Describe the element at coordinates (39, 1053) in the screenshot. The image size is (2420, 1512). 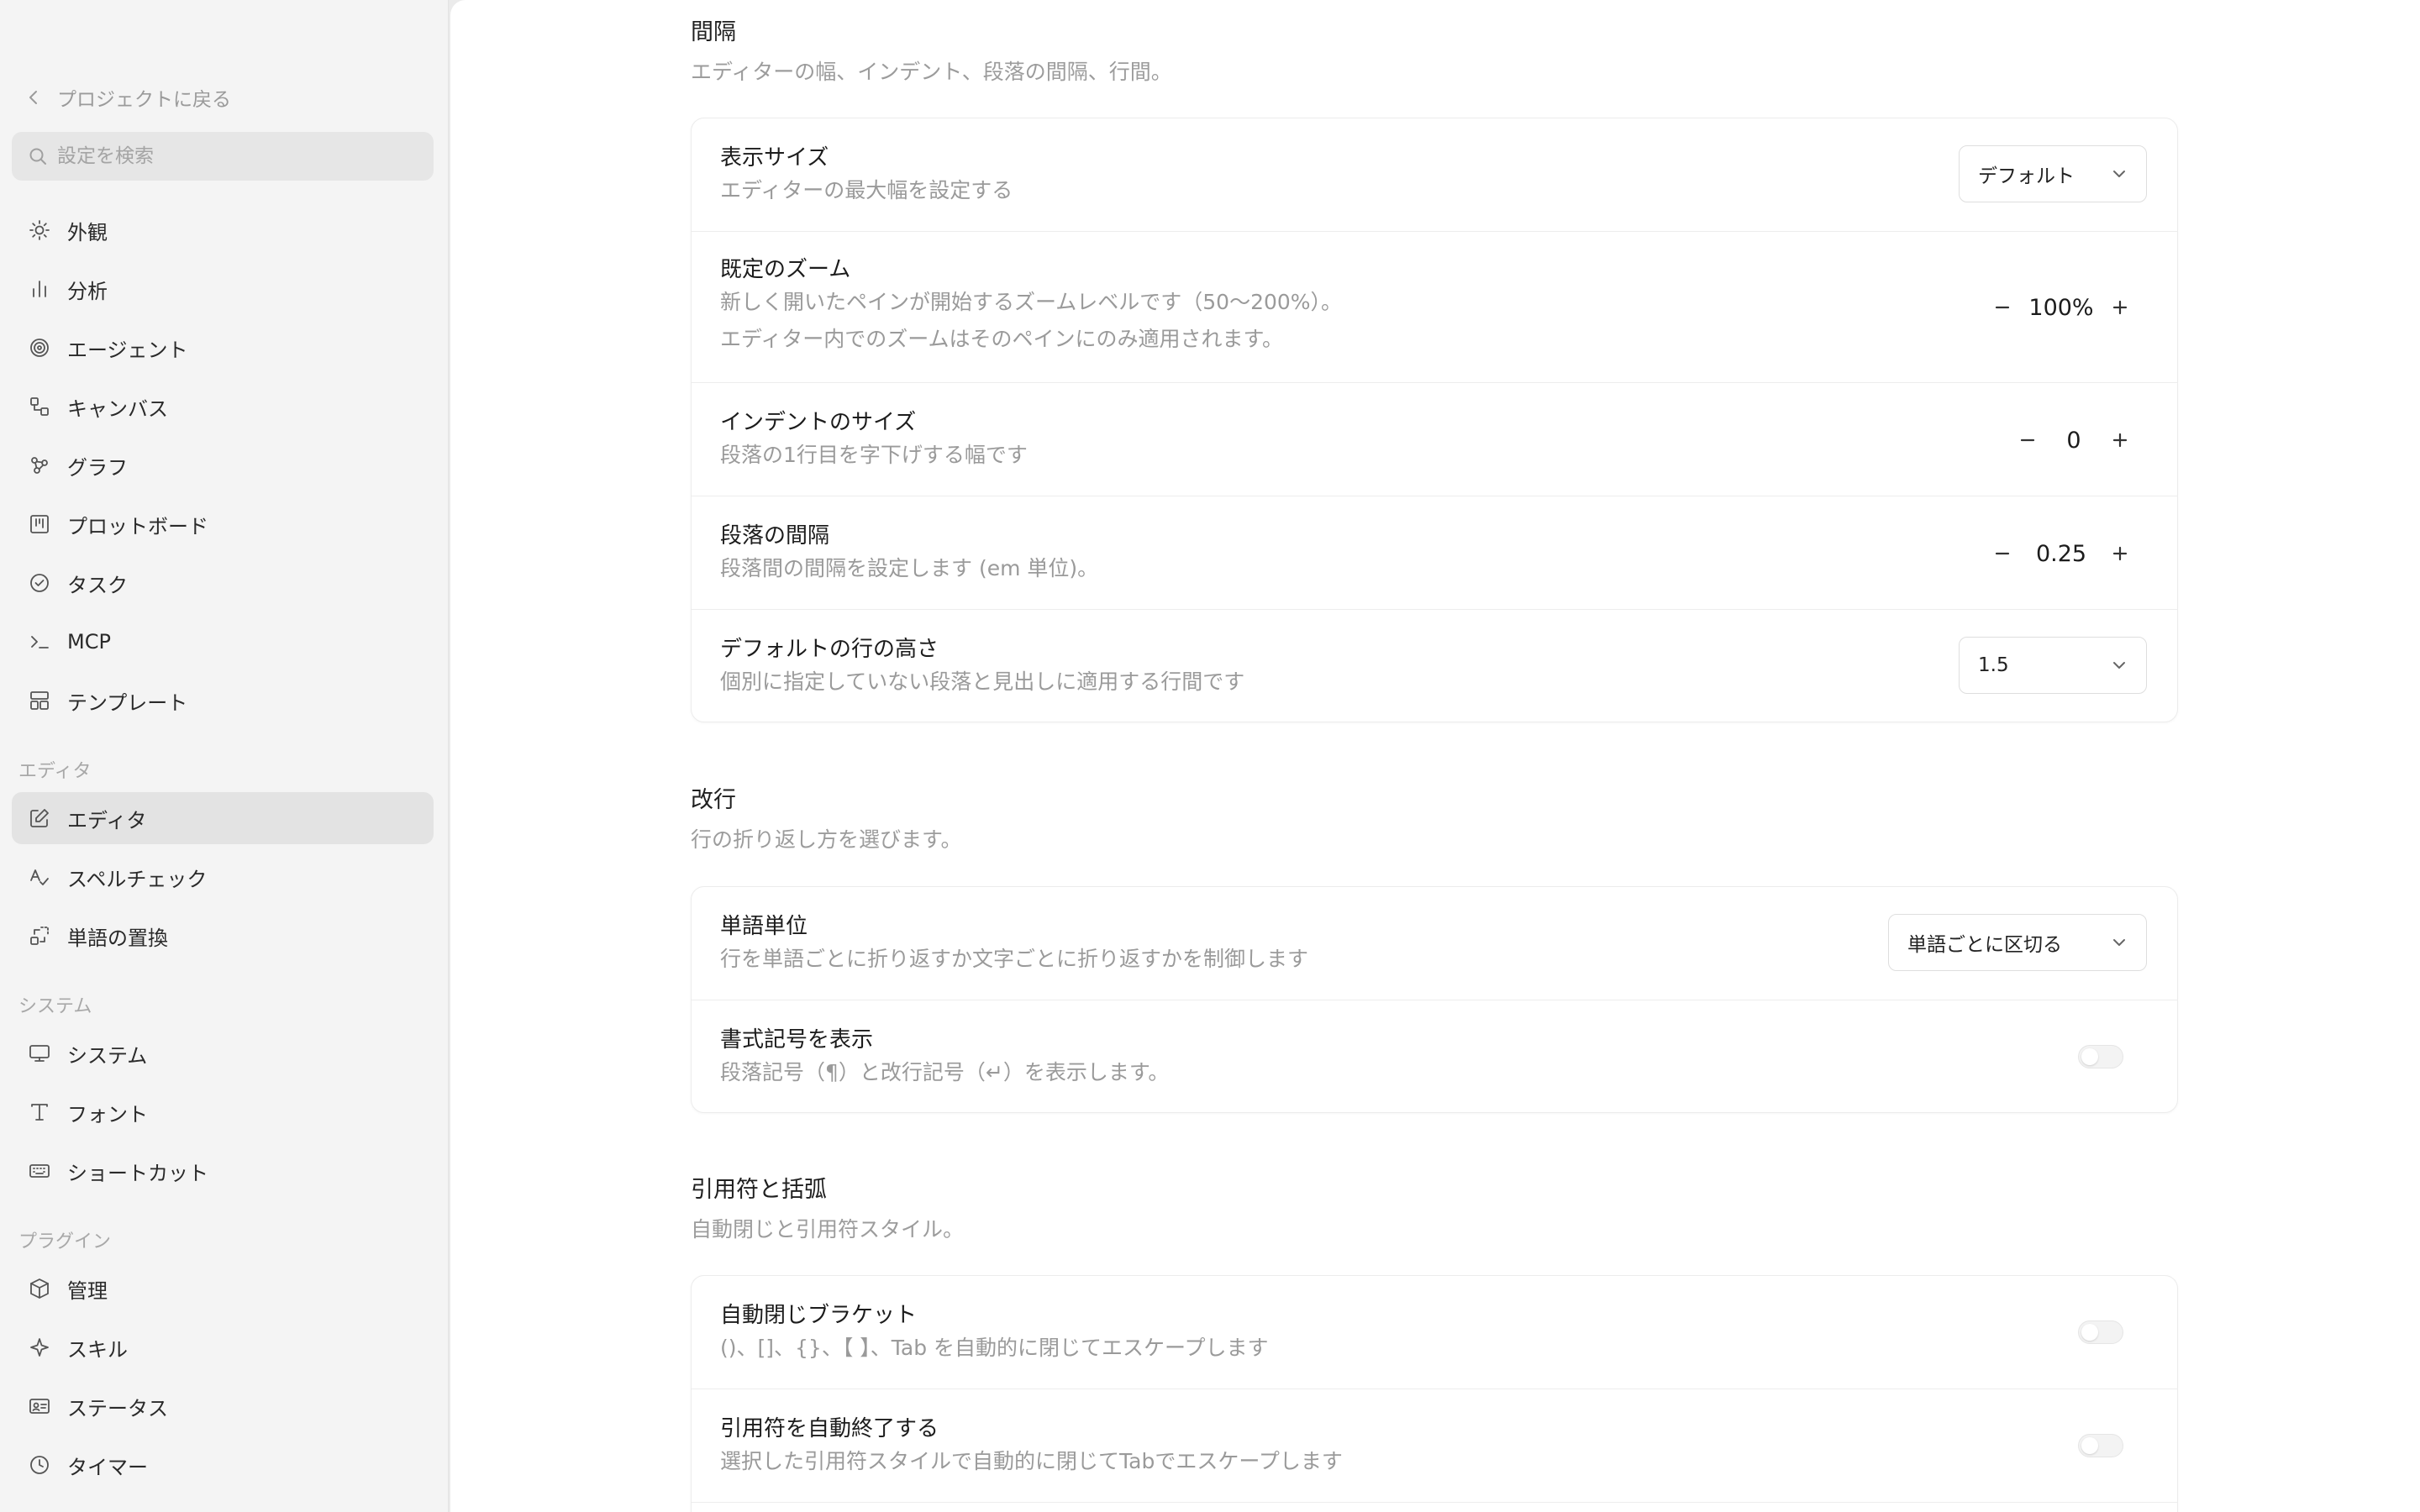
I see `monitor-icon` at that location.